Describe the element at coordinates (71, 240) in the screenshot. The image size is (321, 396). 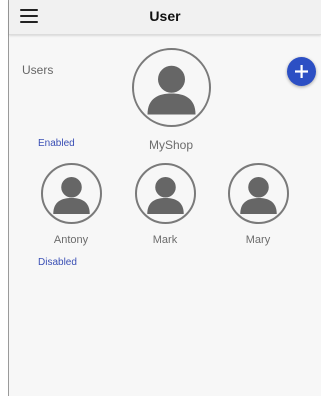
I see `user-name-antony: Antony` at that location.